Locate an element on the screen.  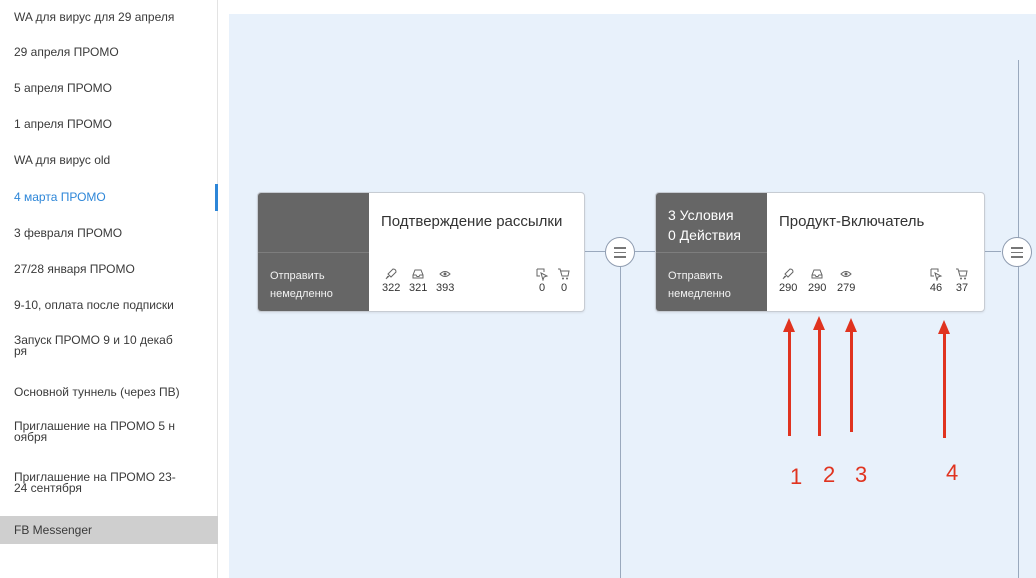
sidebar-item: WA для вирус old is located at coordinates (109, 160).